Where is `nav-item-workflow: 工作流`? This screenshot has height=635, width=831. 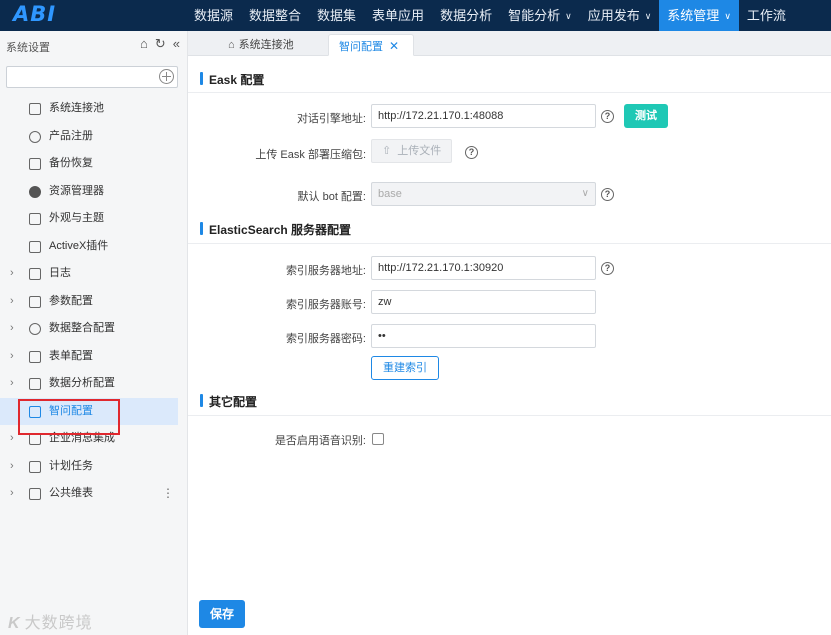 nav-item-workflow: 工作流 is located at coordinates (766, 15).